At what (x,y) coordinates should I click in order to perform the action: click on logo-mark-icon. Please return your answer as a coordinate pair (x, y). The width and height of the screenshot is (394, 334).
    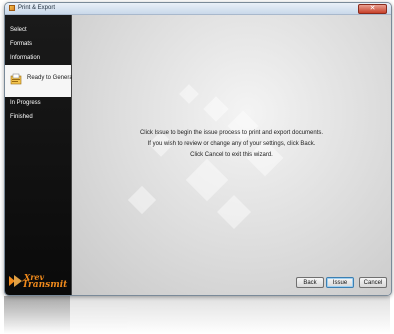
    Looking at the image, I should click on (15, 281).